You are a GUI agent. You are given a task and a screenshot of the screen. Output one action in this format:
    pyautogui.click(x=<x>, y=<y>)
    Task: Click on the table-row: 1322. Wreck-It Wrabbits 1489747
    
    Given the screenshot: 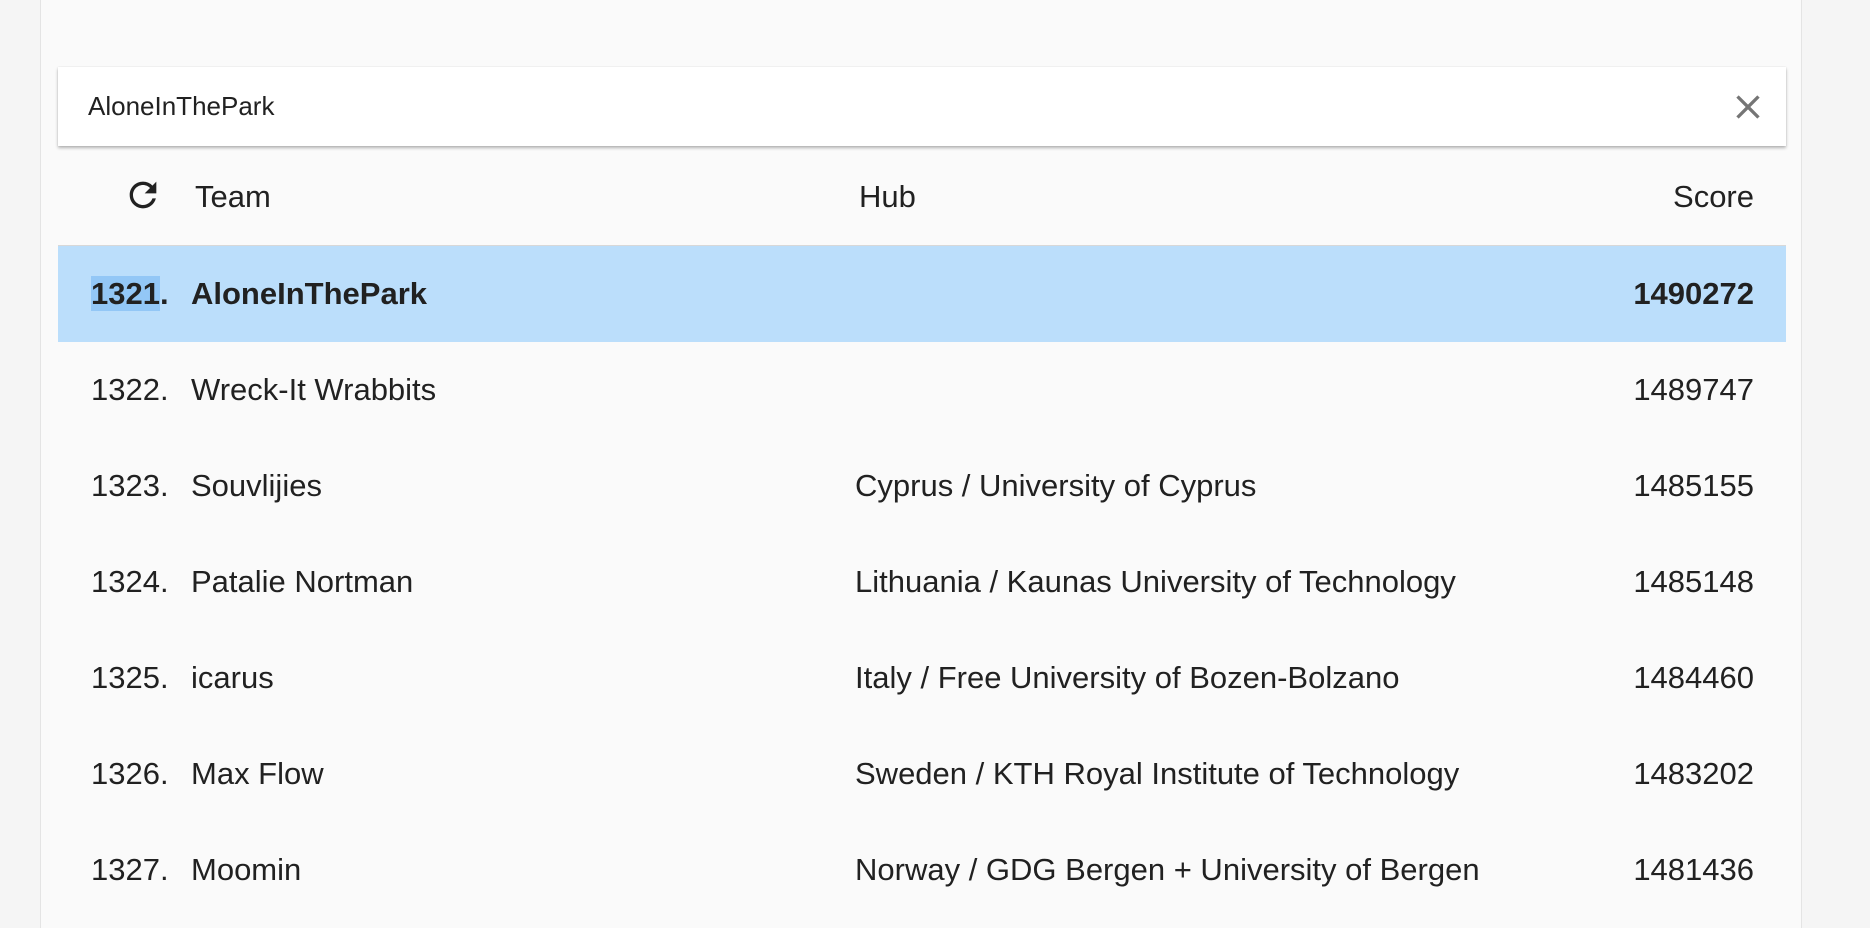 What is the action you would take?
    pyautogui.click(x=922, y=390)
    